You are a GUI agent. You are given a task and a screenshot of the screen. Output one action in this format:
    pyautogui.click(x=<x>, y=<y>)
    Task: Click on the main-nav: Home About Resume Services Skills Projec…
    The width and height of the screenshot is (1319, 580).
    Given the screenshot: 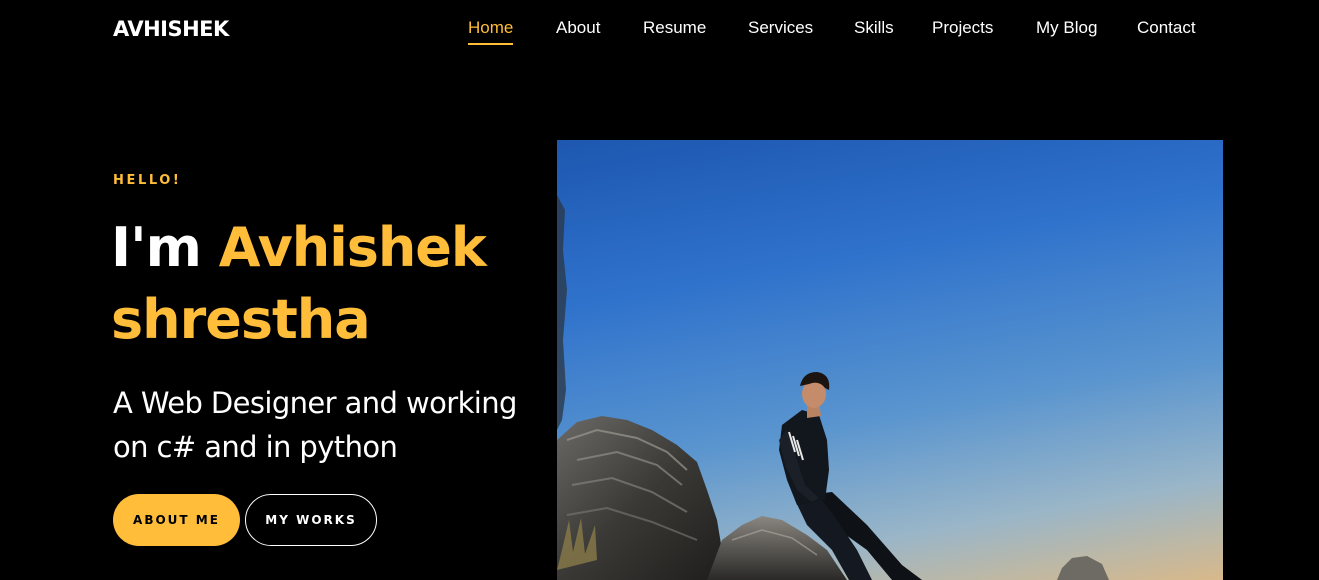 What is the action you would take?
    pyautogui.click(x=659, y=30)
    